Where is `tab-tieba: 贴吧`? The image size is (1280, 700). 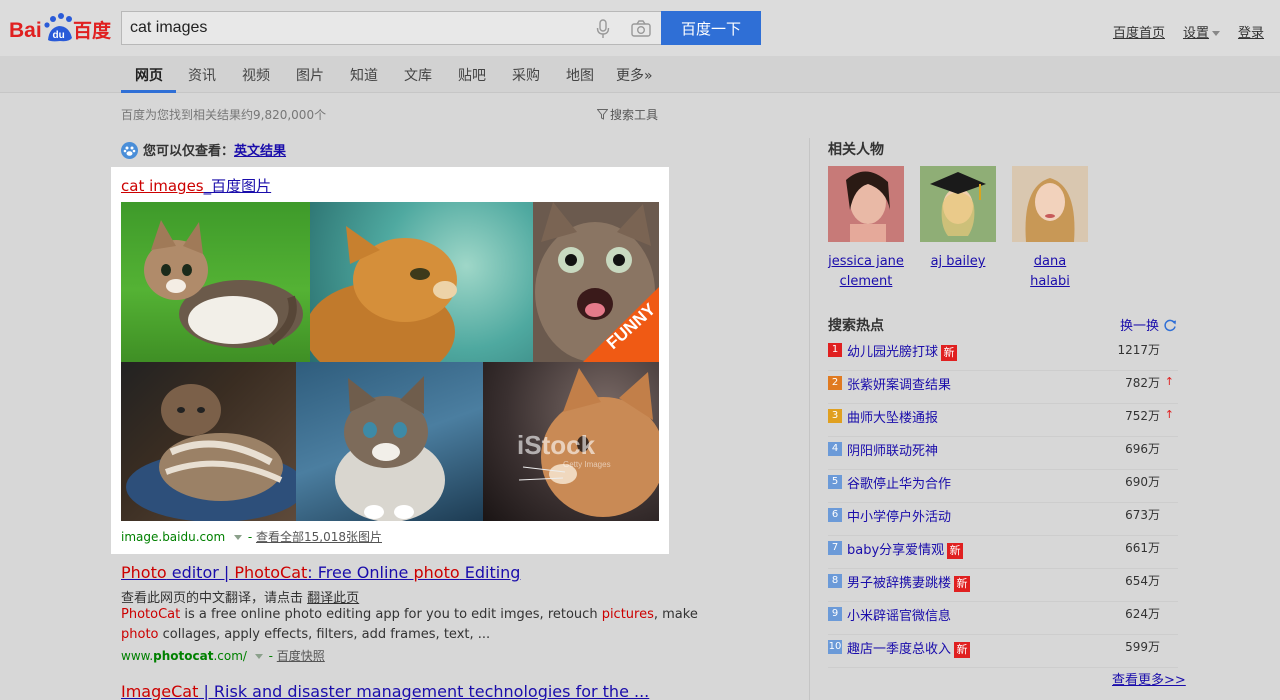
tab-tieba: 贴吧 is located at coordinates (472, 75).